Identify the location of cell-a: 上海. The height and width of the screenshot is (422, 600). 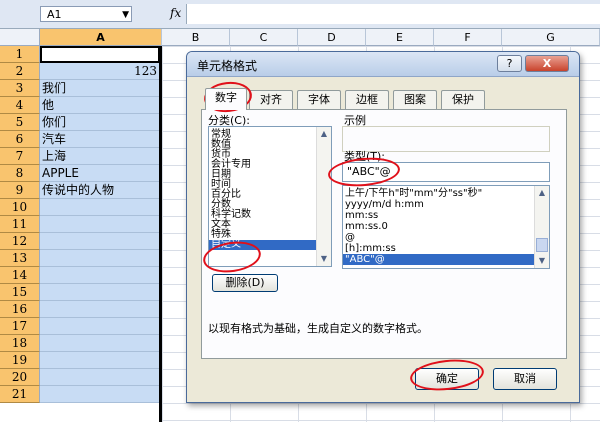
(100, 156).